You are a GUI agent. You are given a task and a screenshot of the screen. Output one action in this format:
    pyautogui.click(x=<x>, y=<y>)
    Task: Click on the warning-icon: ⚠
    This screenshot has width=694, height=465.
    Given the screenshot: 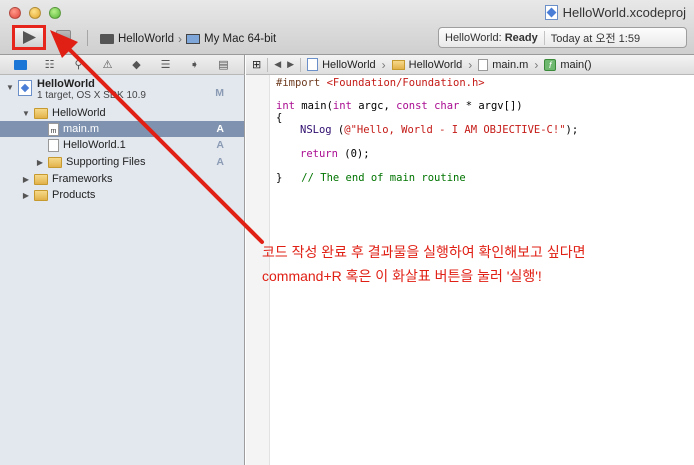 What is the action you would take?
    pyautogui.click(x=107, y=65)
    